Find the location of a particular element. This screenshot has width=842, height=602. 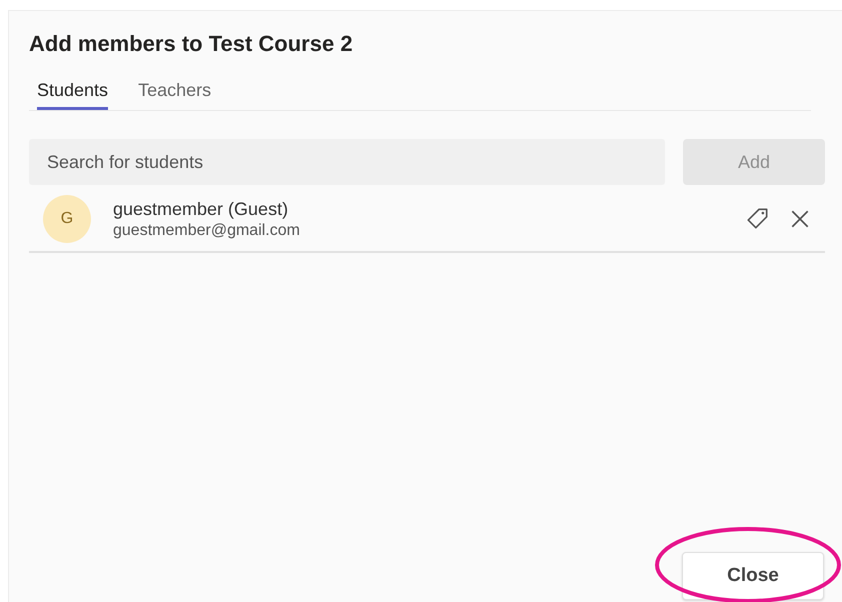

close-button: Close is located at coordinates (753, 576).